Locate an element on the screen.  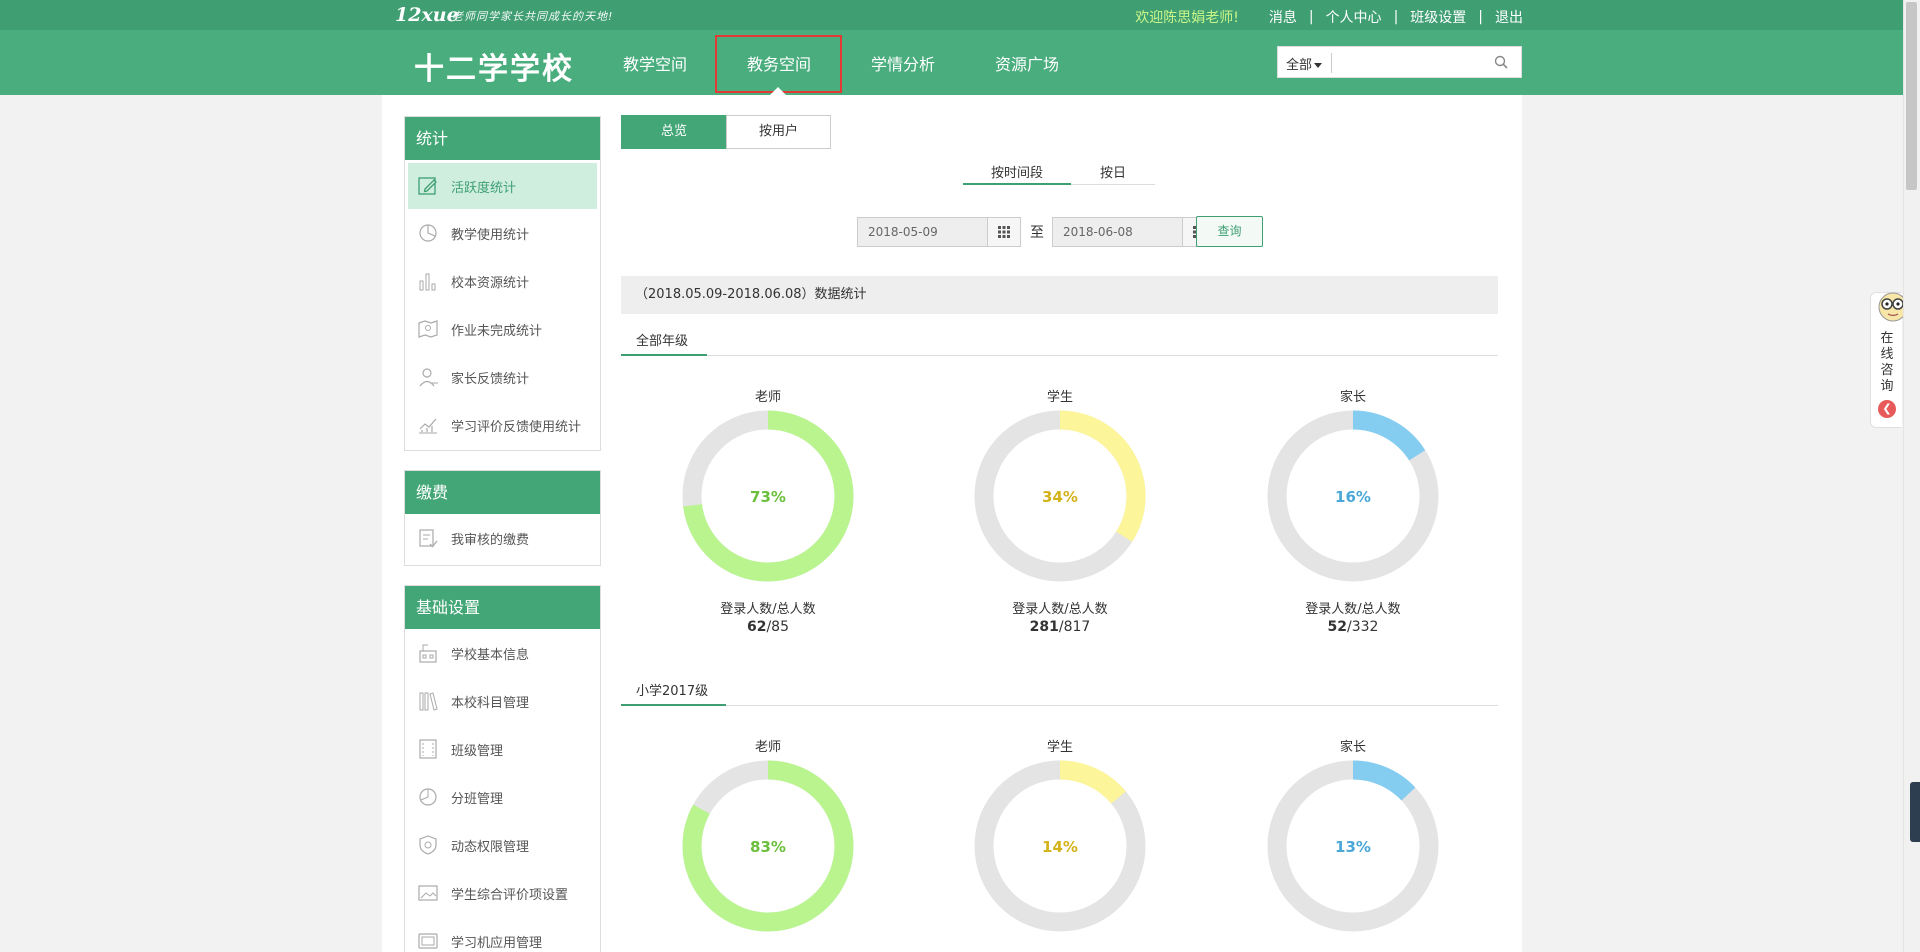
sidebar-item-label: 学习评价反馈使用统计 is located at coordinates (516, 427).